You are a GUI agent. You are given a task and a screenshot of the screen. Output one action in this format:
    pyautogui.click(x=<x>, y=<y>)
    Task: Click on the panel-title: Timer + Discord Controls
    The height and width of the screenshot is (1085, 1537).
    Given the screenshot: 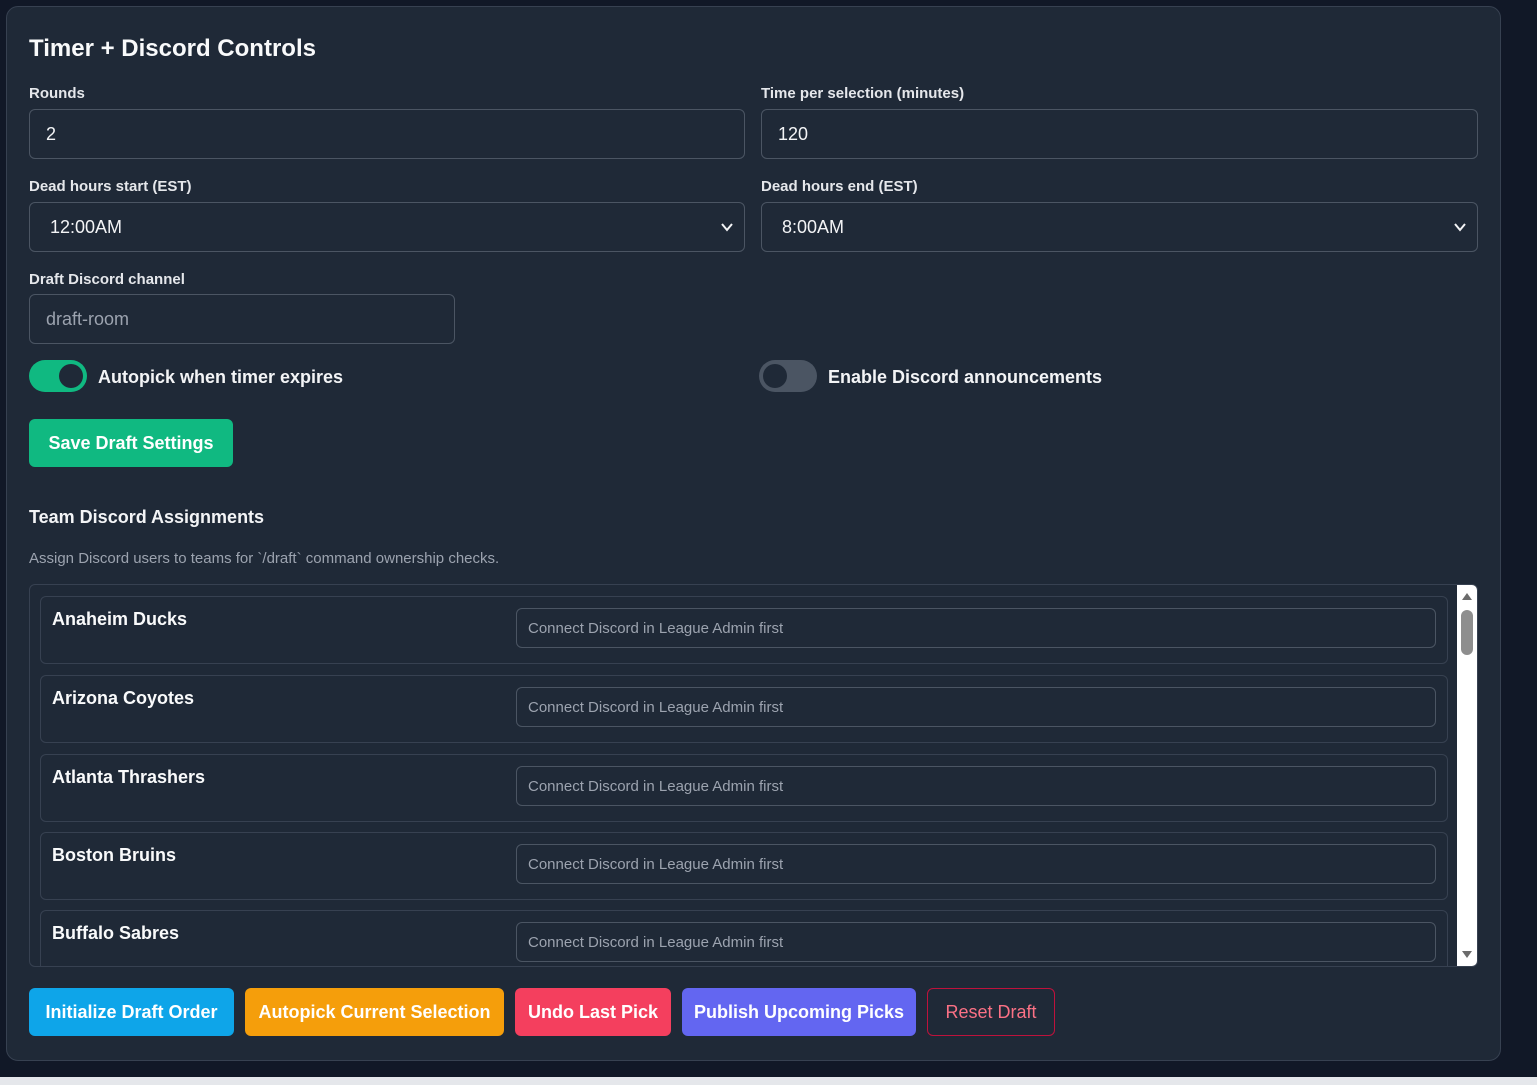 What is the action you would take?
    pyautogui.click(x=172, y=48)
    